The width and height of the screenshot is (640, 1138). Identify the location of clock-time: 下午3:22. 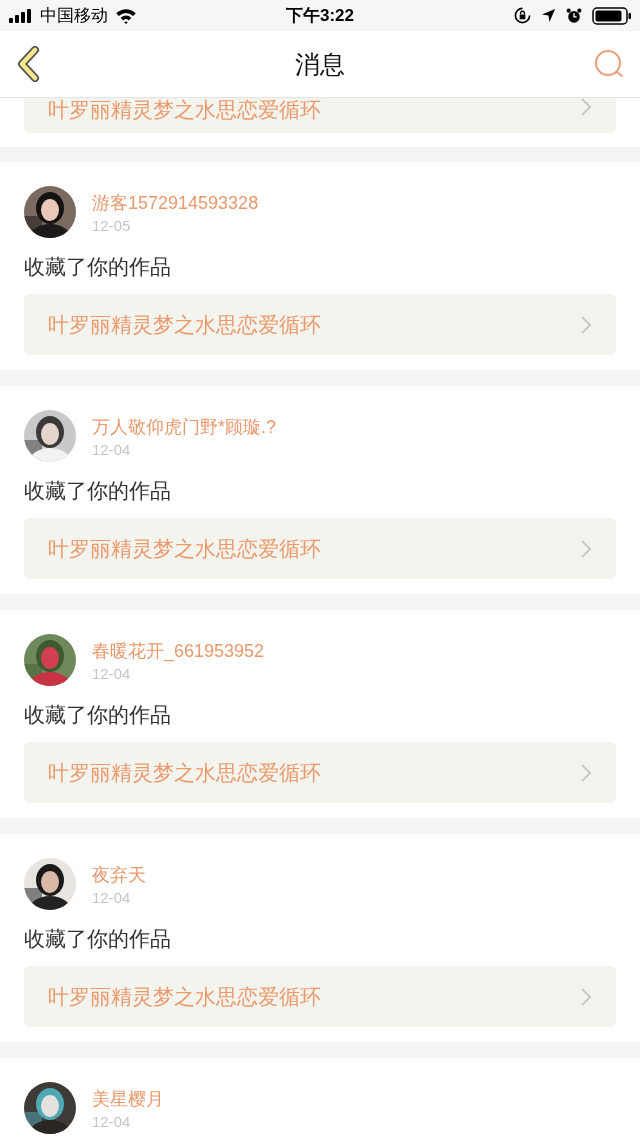
(320, 16).